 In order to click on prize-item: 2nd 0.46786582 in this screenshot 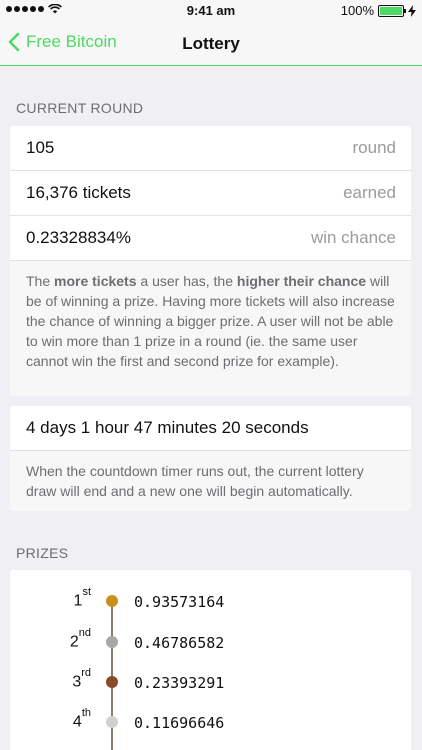, I will do `click(210, 640)`.